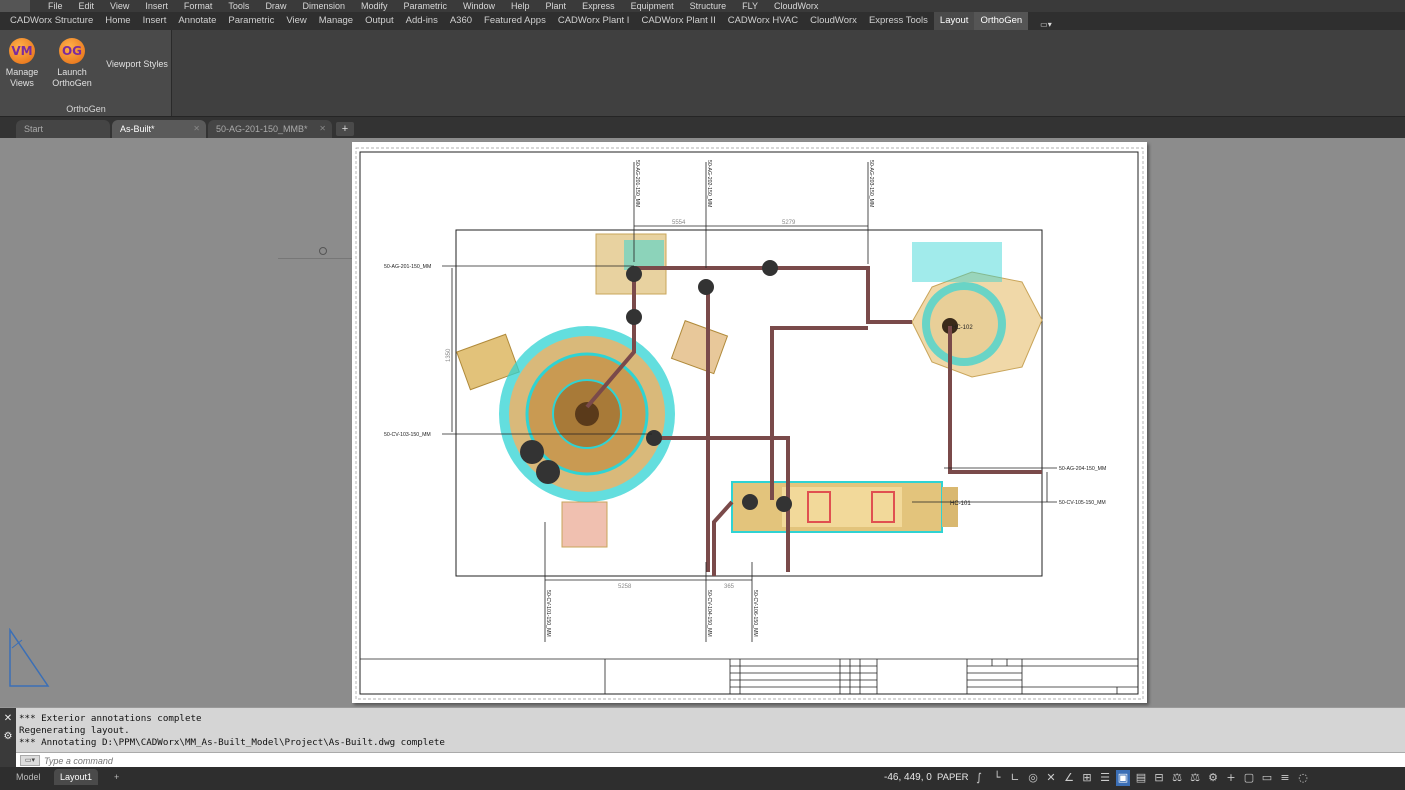  What do you see at coordinates (119, 6) in the screenshot?
I see `menu-view: View` at bounding box center [119, 6].